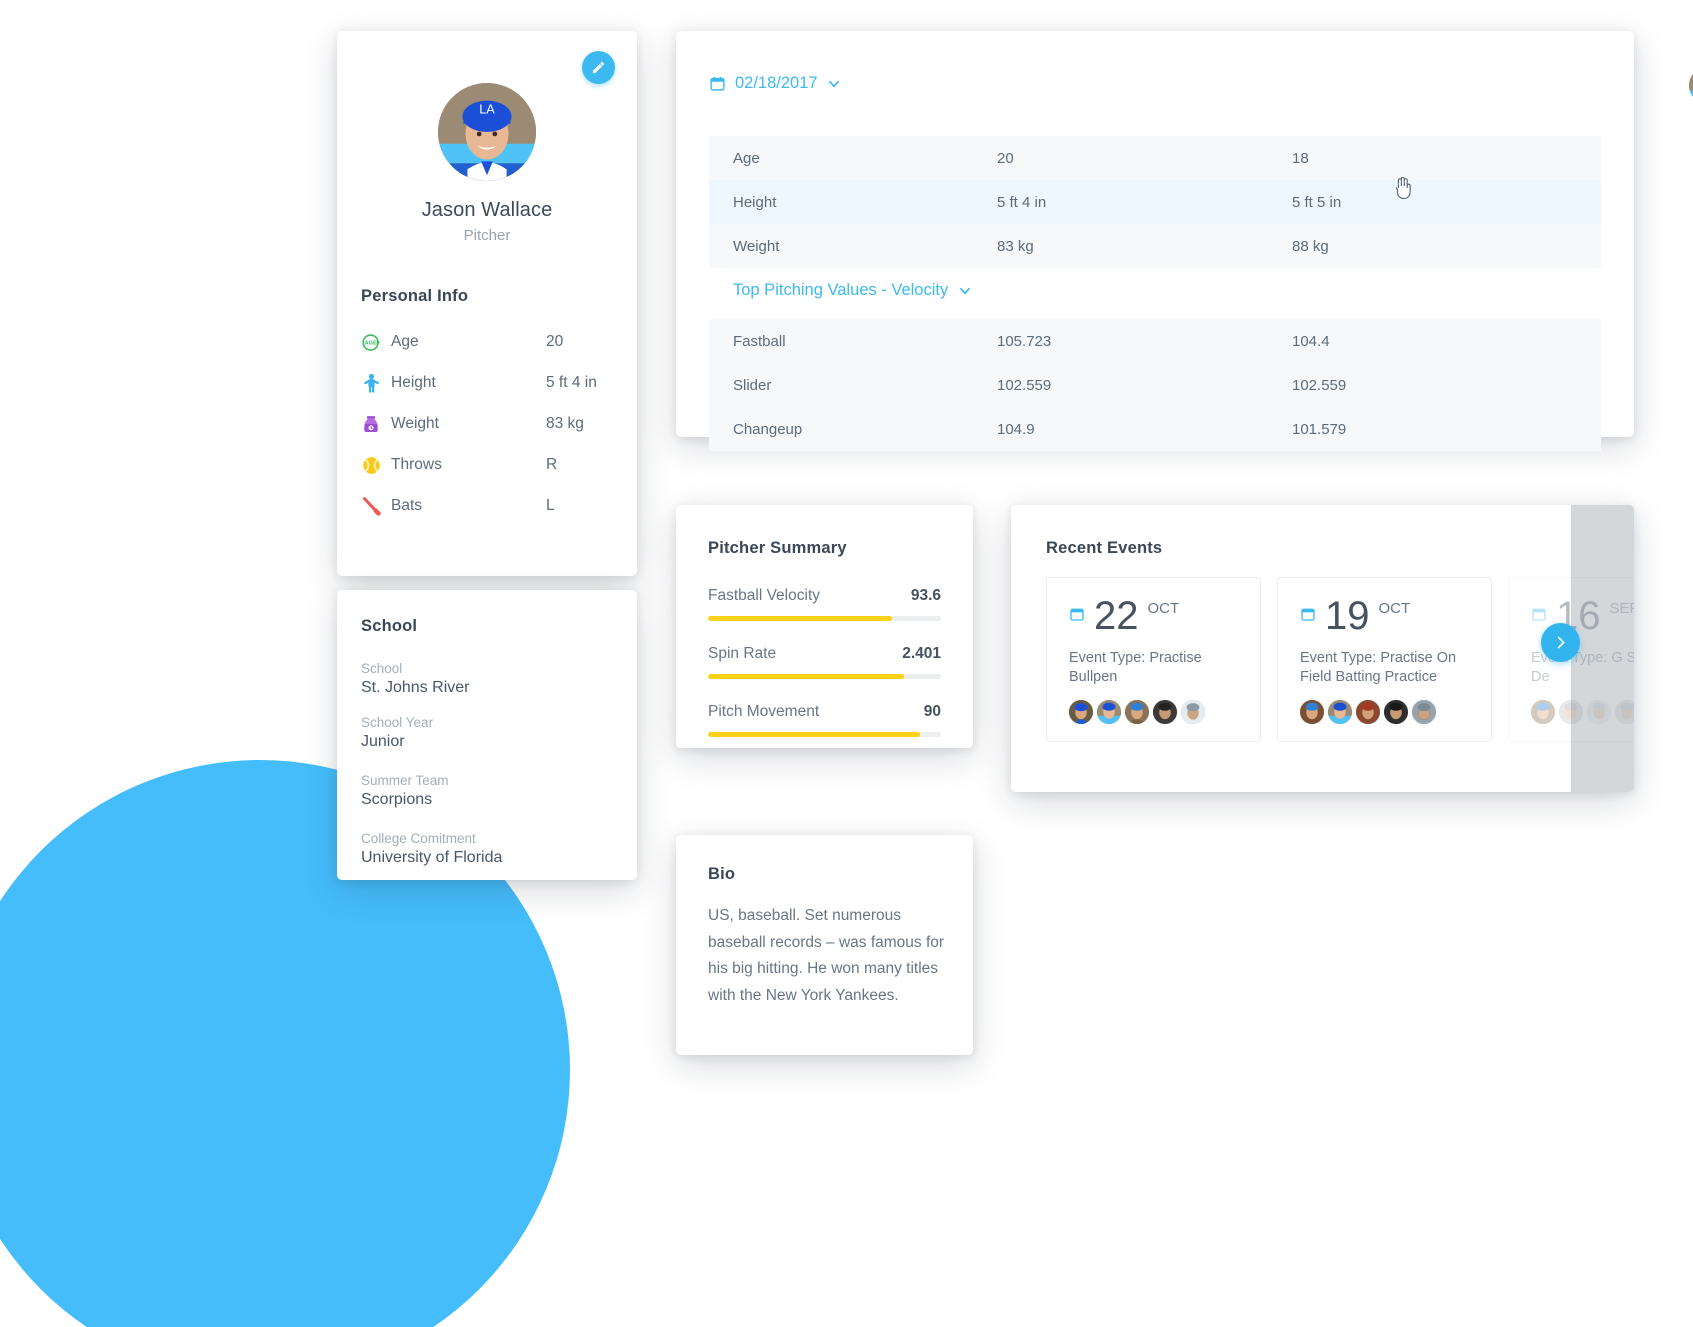  I want to click on personal-info-heading: Personal Info, so click(415, 296).